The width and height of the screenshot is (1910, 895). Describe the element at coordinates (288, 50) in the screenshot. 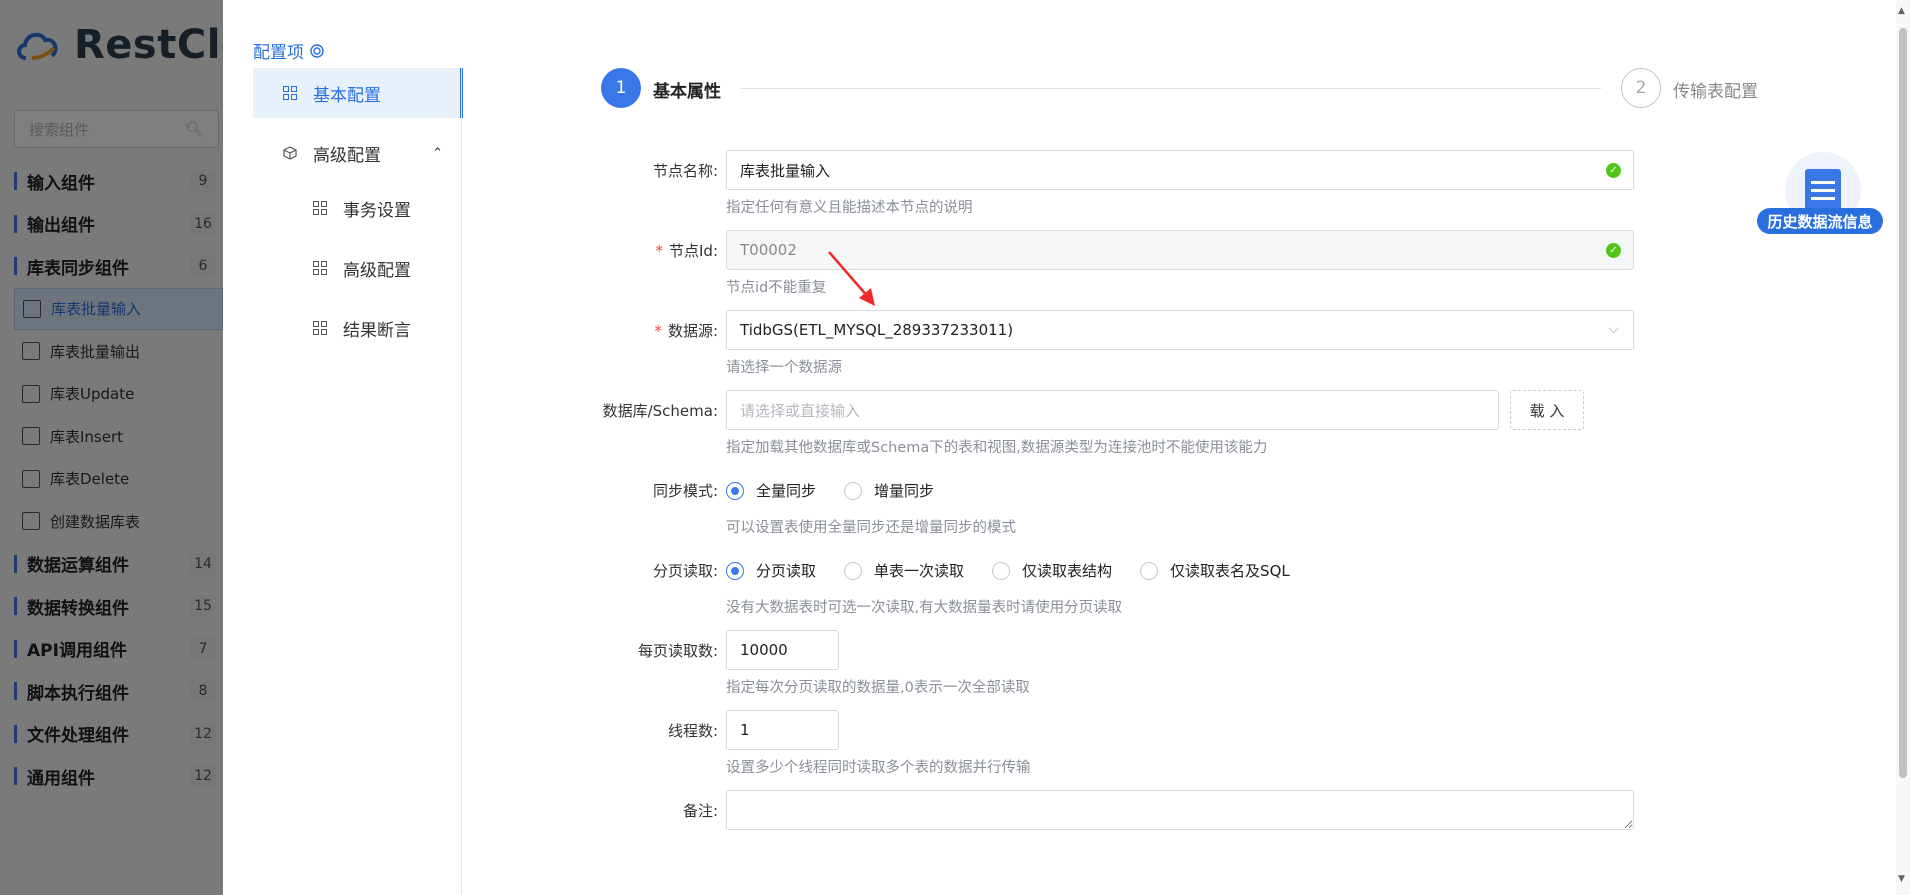

I see `config-title: 配置项` at that location.